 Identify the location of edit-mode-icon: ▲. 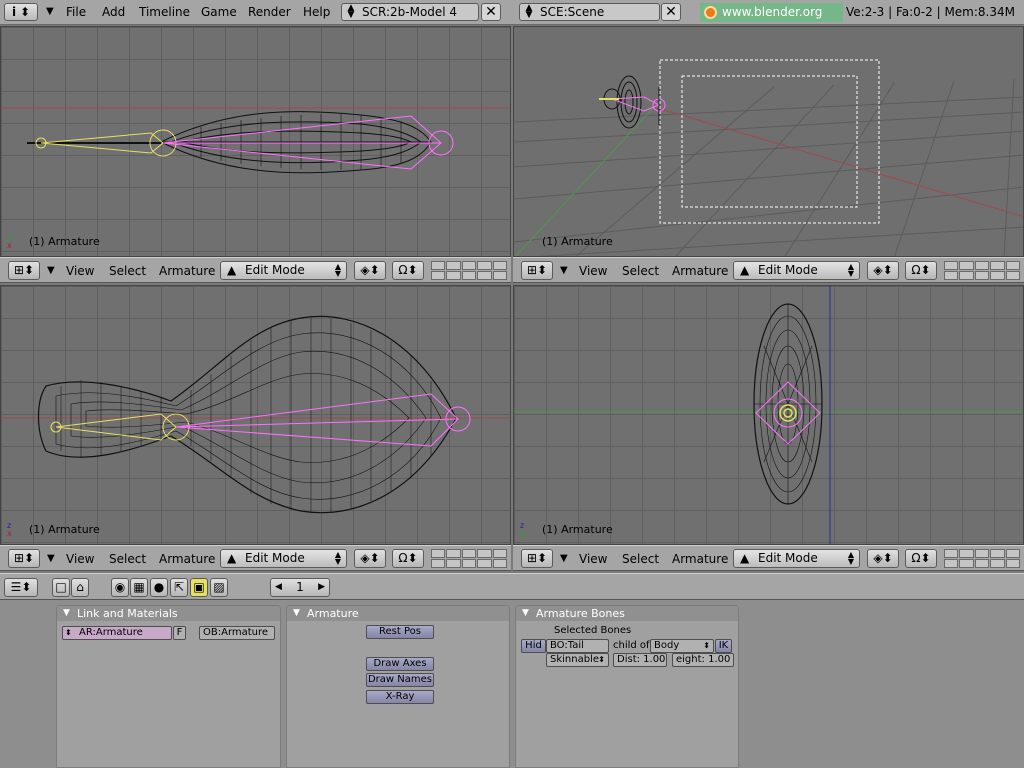
(745, 558).